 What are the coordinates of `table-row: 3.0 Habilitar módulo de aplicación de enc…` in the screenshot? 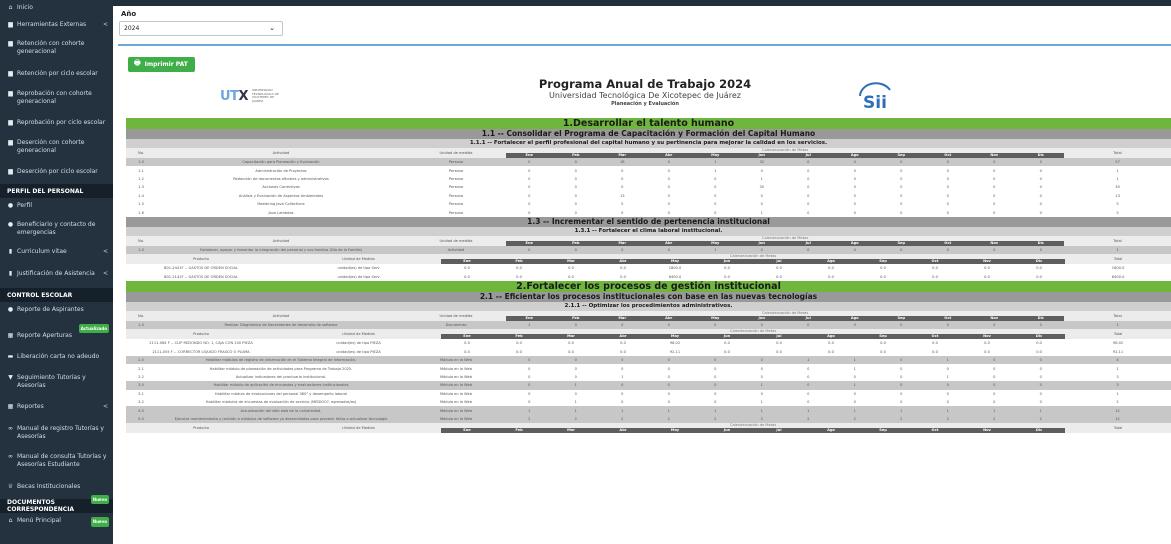 It's located at (648, 385).